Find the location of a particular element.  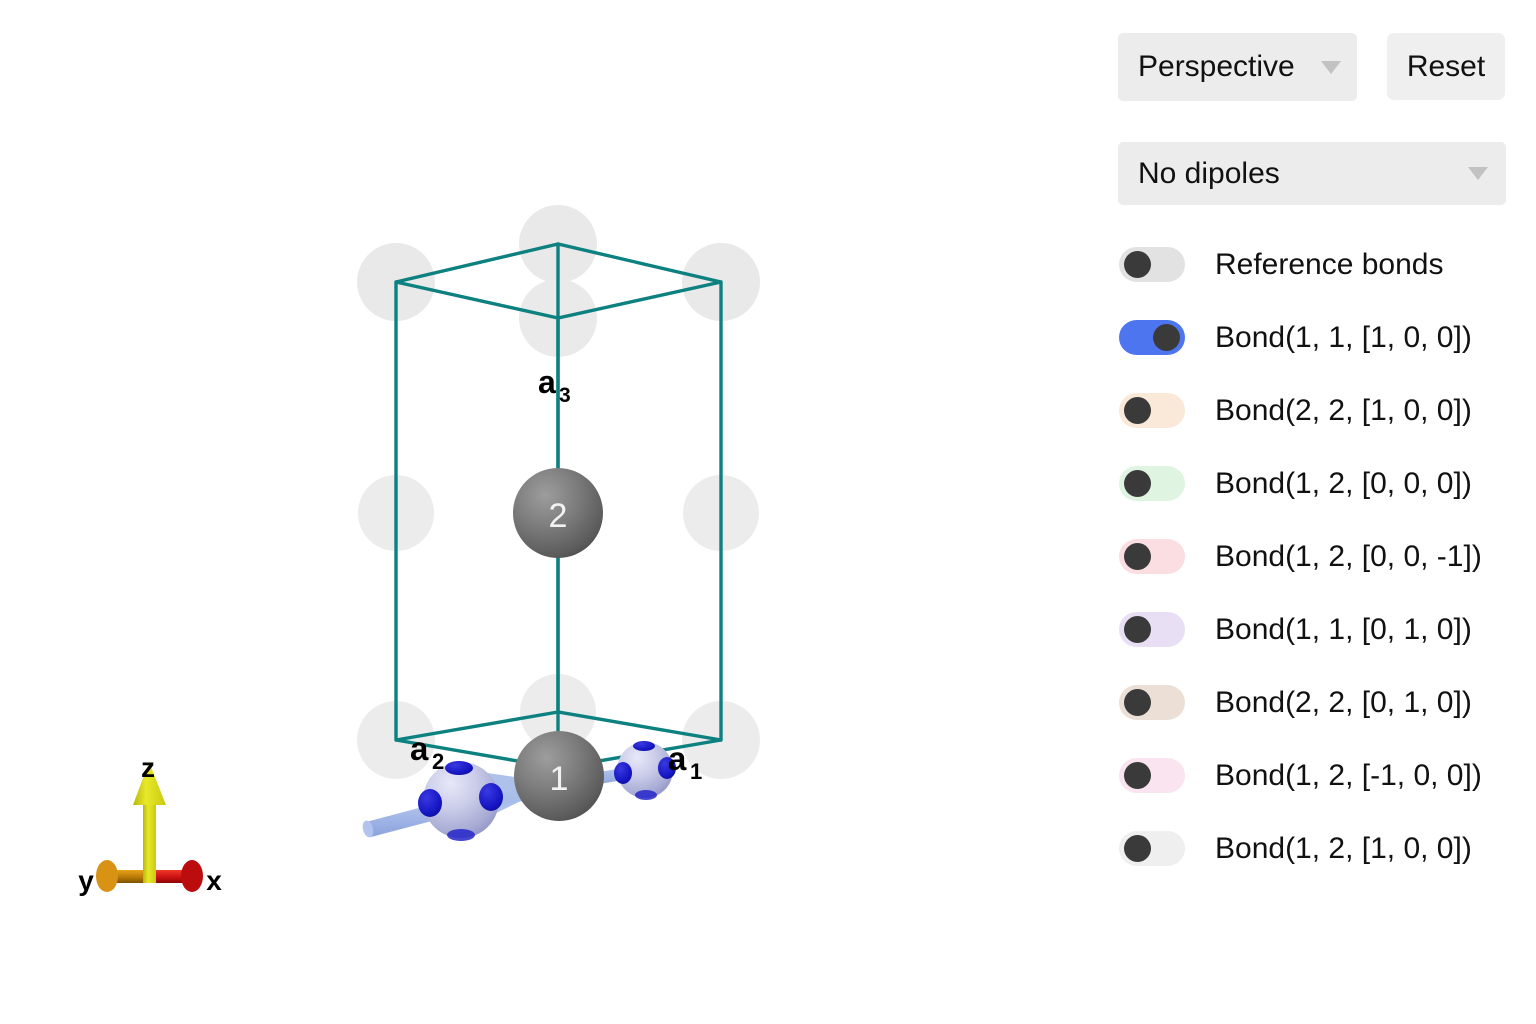

atom-2: 2 is located at coordinates (558, 513).